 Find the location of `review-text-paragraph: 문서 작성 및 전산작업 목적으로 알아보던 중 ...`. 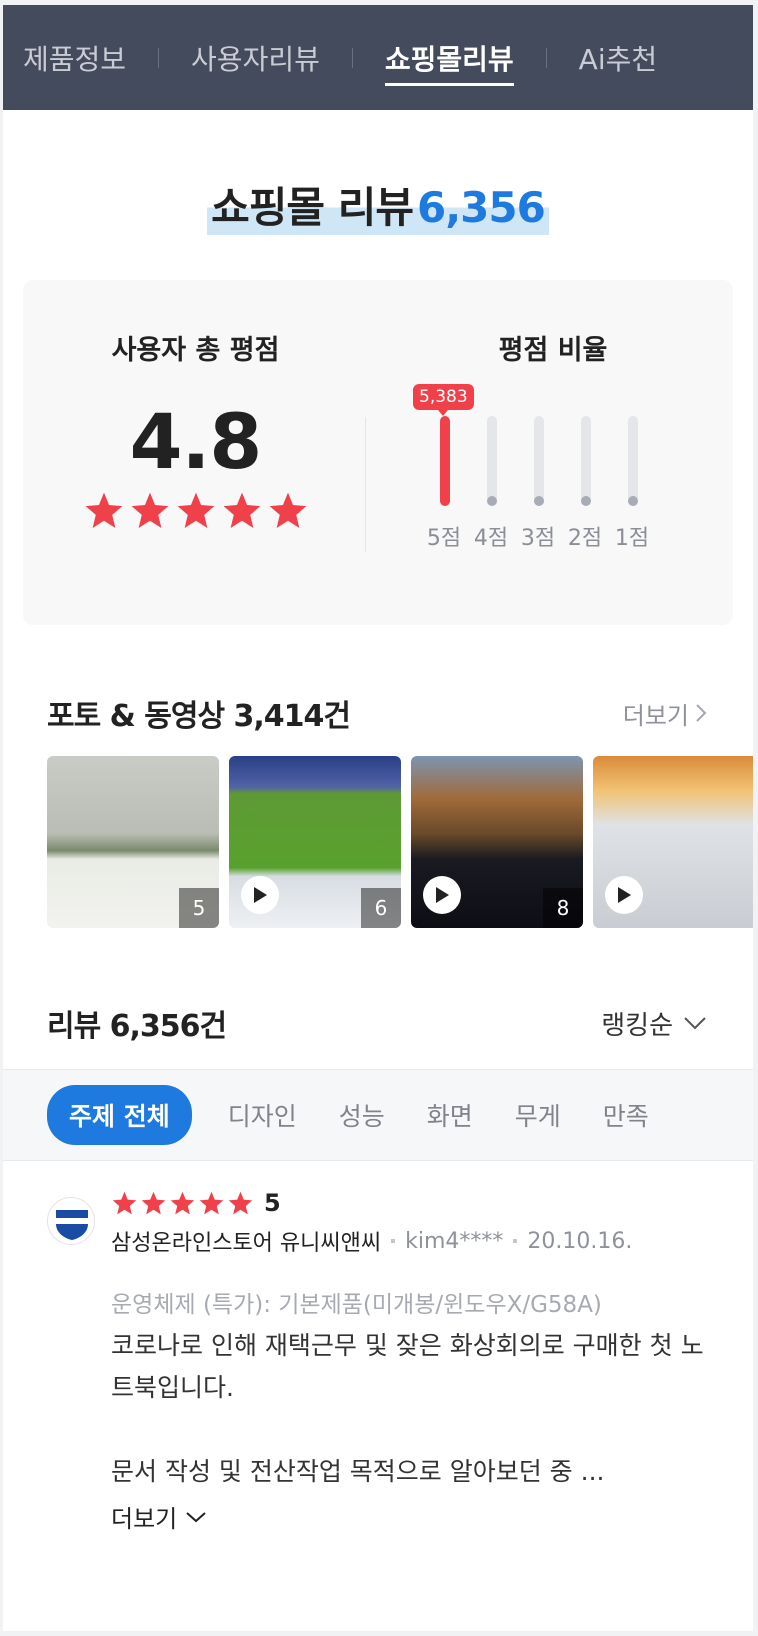

review-text-paragraph: 문서 작성 및 전산작업 목적으로 알아보던 중 ... is located at coordinates (358, 1471).